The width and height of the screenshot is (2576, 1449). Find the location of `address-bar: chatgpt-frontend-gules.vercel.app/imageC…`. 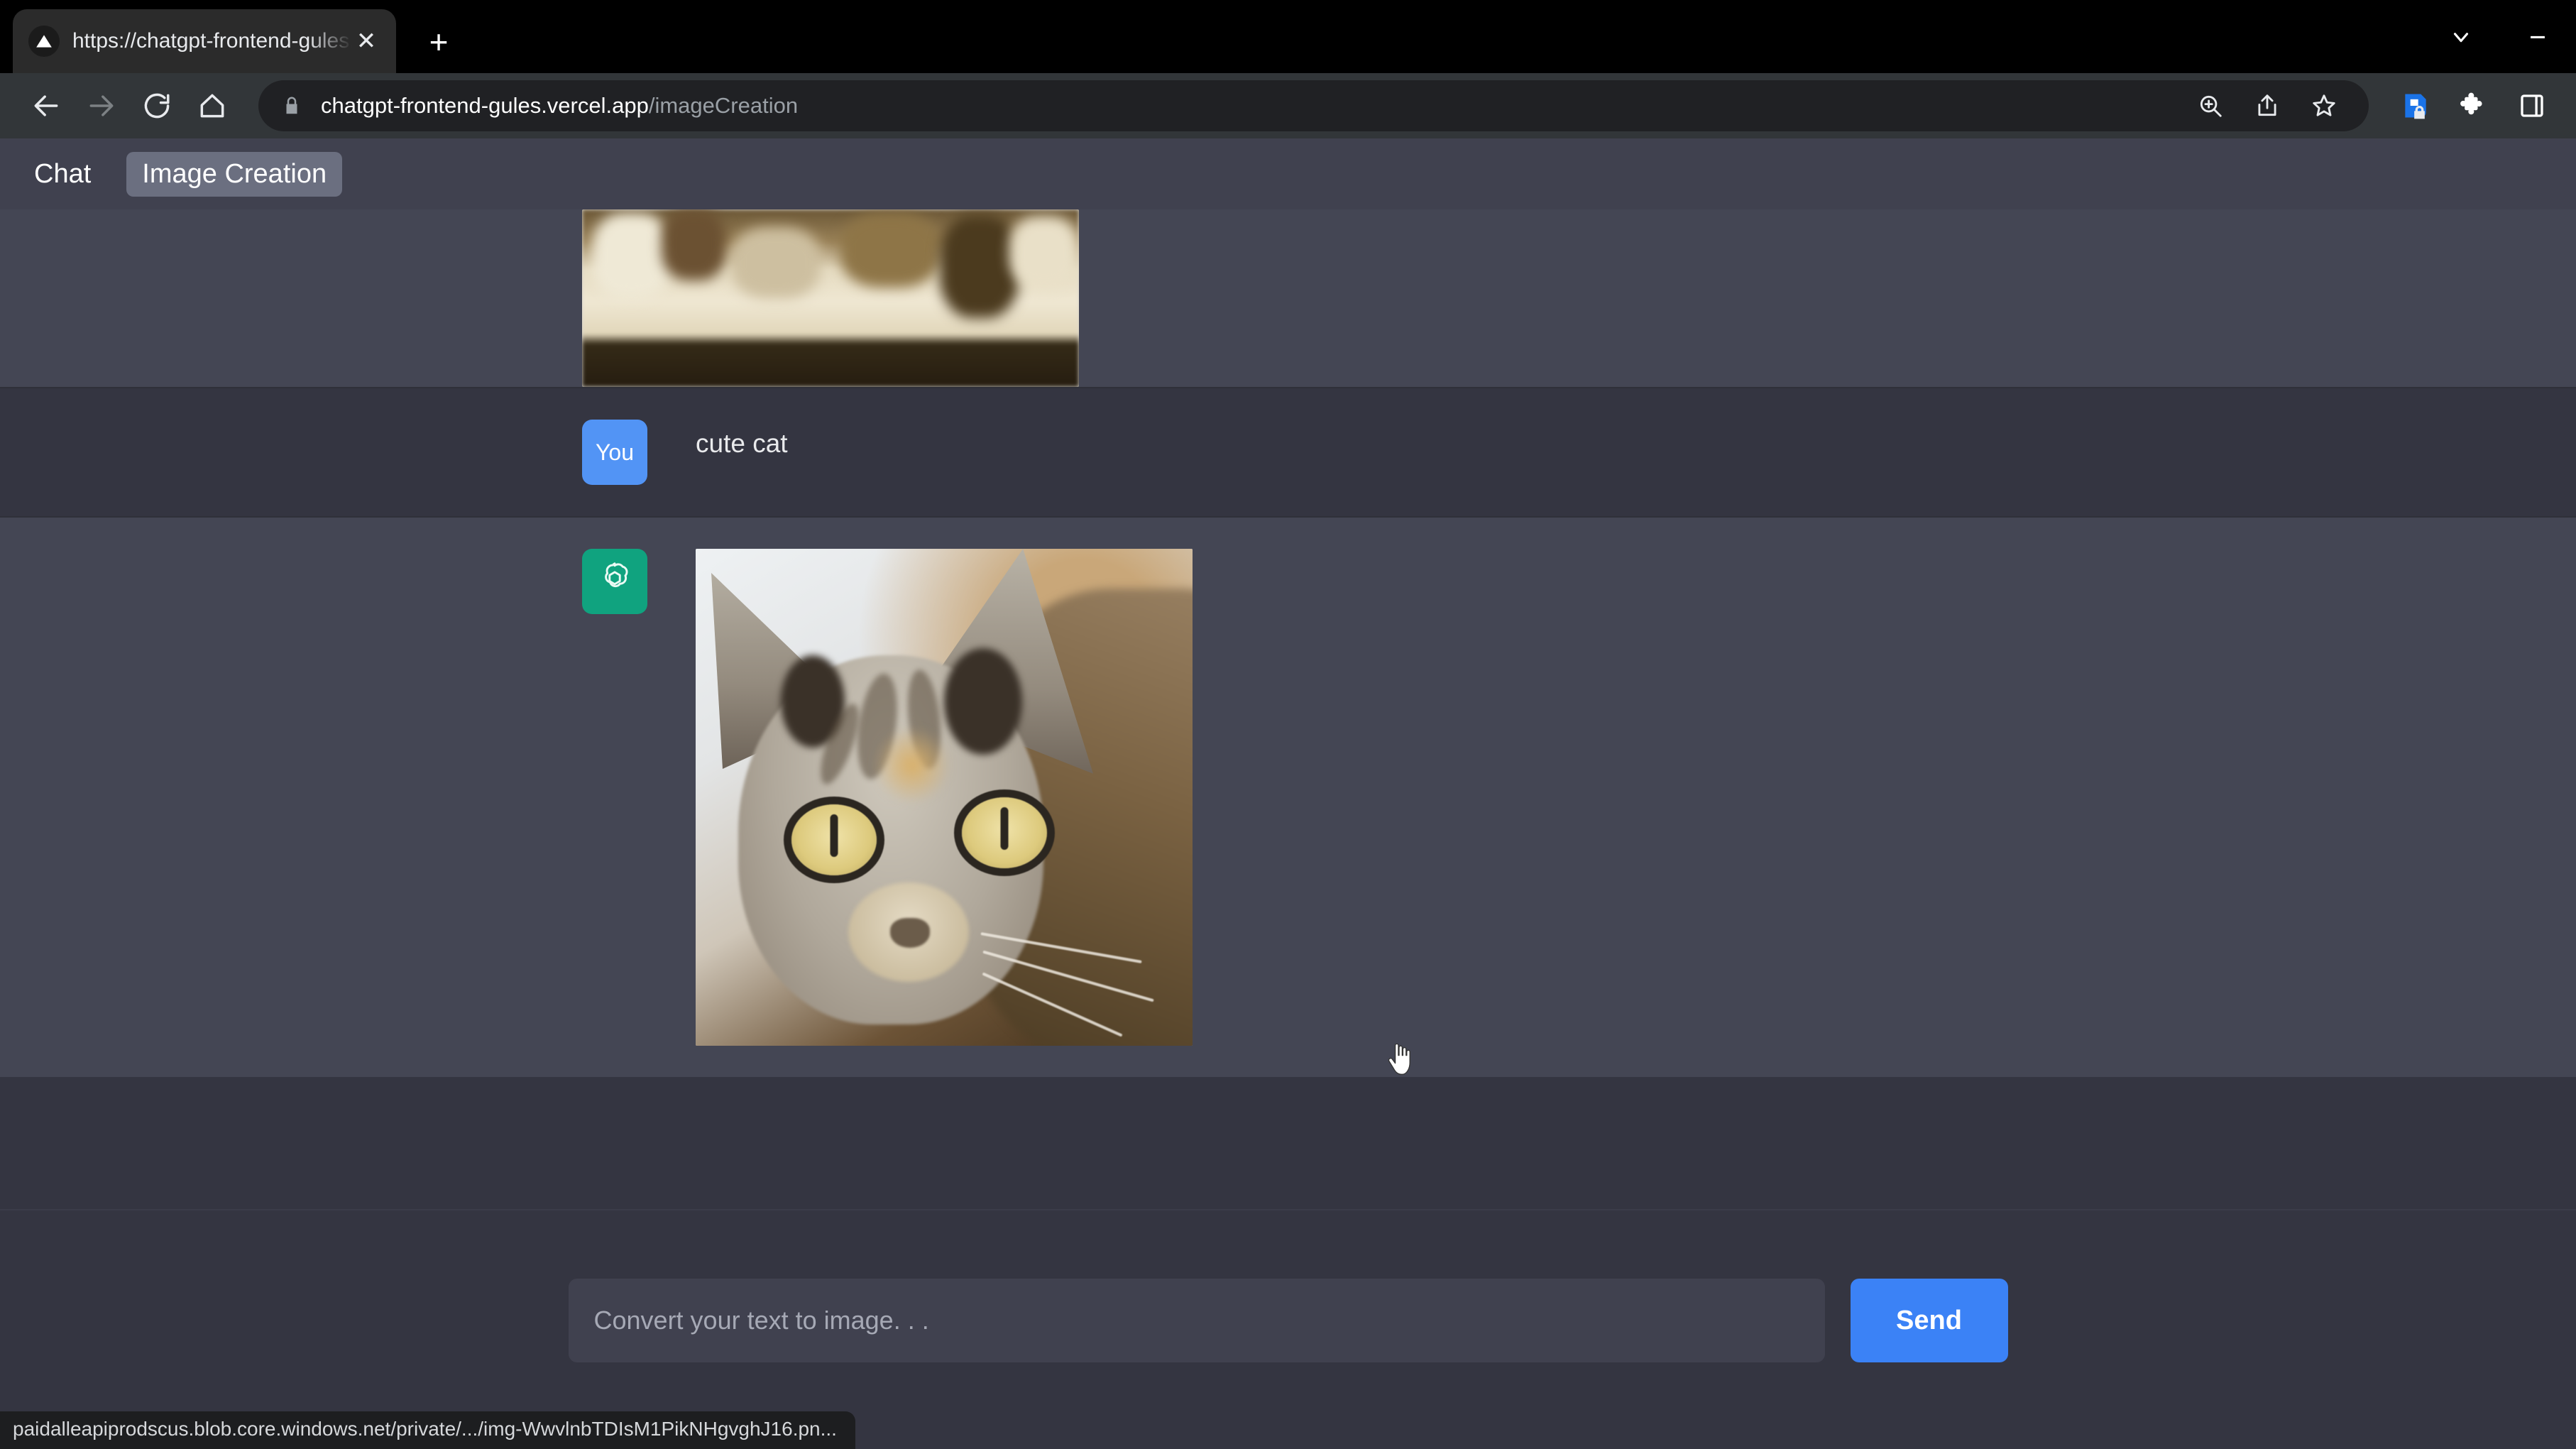

address-bar: chatgpt-frontend-gules.vercel.app/imageC… is located at coordinates (1313, 105).